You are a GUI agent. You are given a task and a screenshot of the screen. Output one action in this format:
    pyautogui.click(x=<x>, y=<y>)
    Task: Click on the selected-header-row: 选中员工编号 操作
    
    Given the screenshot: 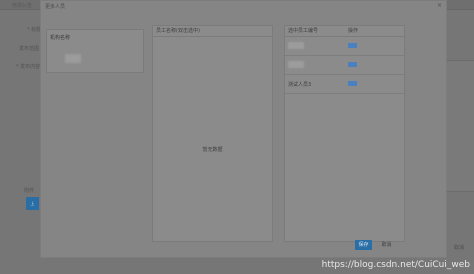 What is the action you would take?
    pyautogui.click(x=344, y=31)
    